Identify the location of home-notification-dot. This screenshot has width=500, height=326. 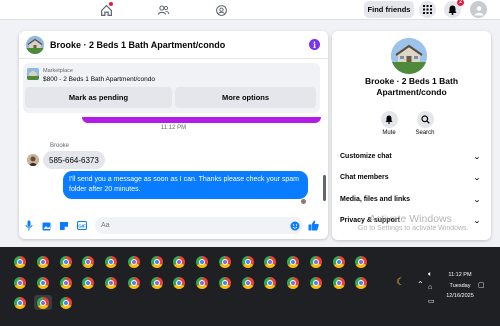
(111, 4).